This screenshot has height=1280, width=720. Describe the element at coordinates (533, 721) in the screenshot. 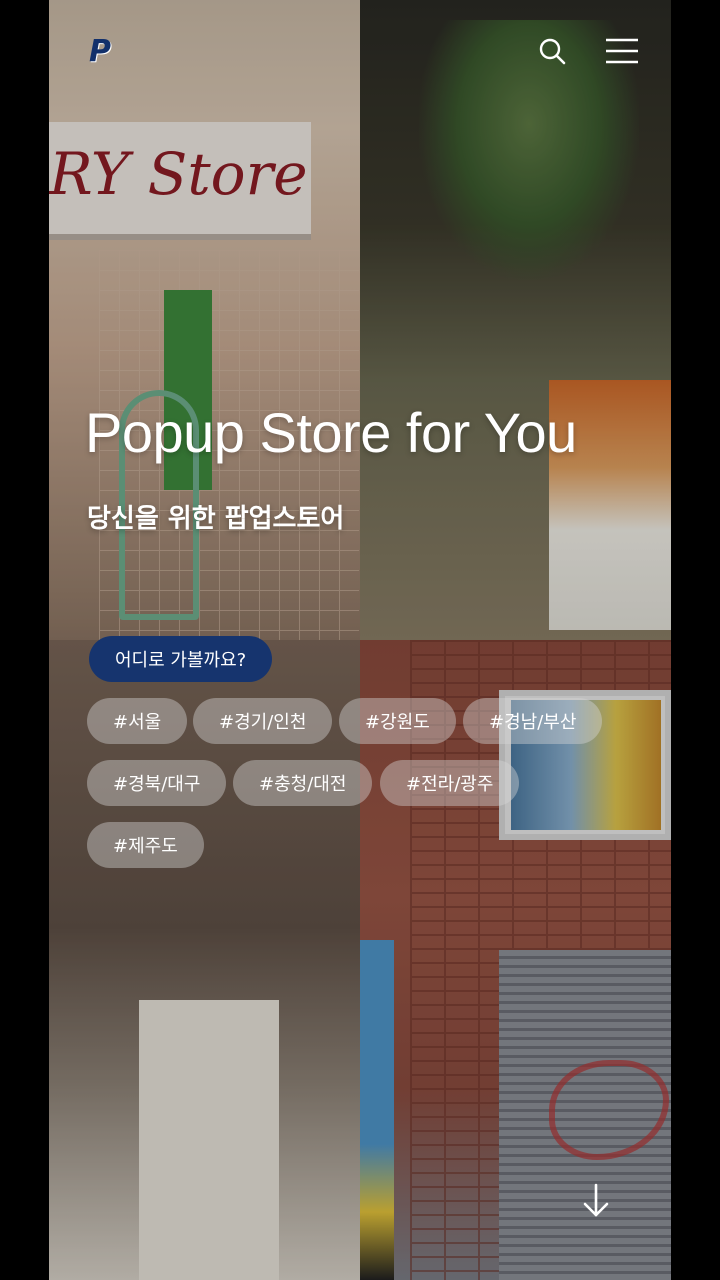

I see `region-tag-gyeongnam-busan: #경남/부산` at that location.